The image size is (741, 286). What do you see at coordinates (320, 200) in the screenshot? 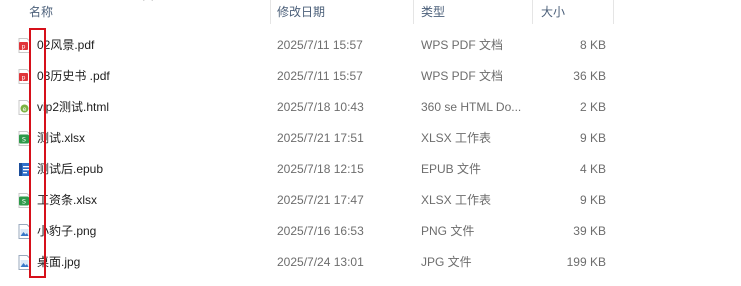
I see `file-modified-date: 2025/7/21 17:47` at bounding box center [320, 200].